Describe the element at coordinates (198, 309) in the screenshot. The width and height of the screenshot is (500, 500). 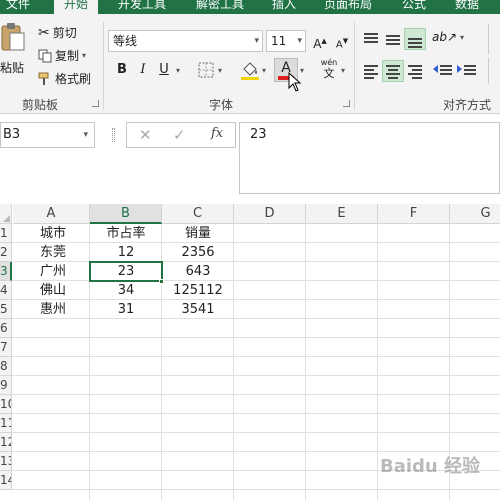
I see `cell-c5: 3541` at that location.